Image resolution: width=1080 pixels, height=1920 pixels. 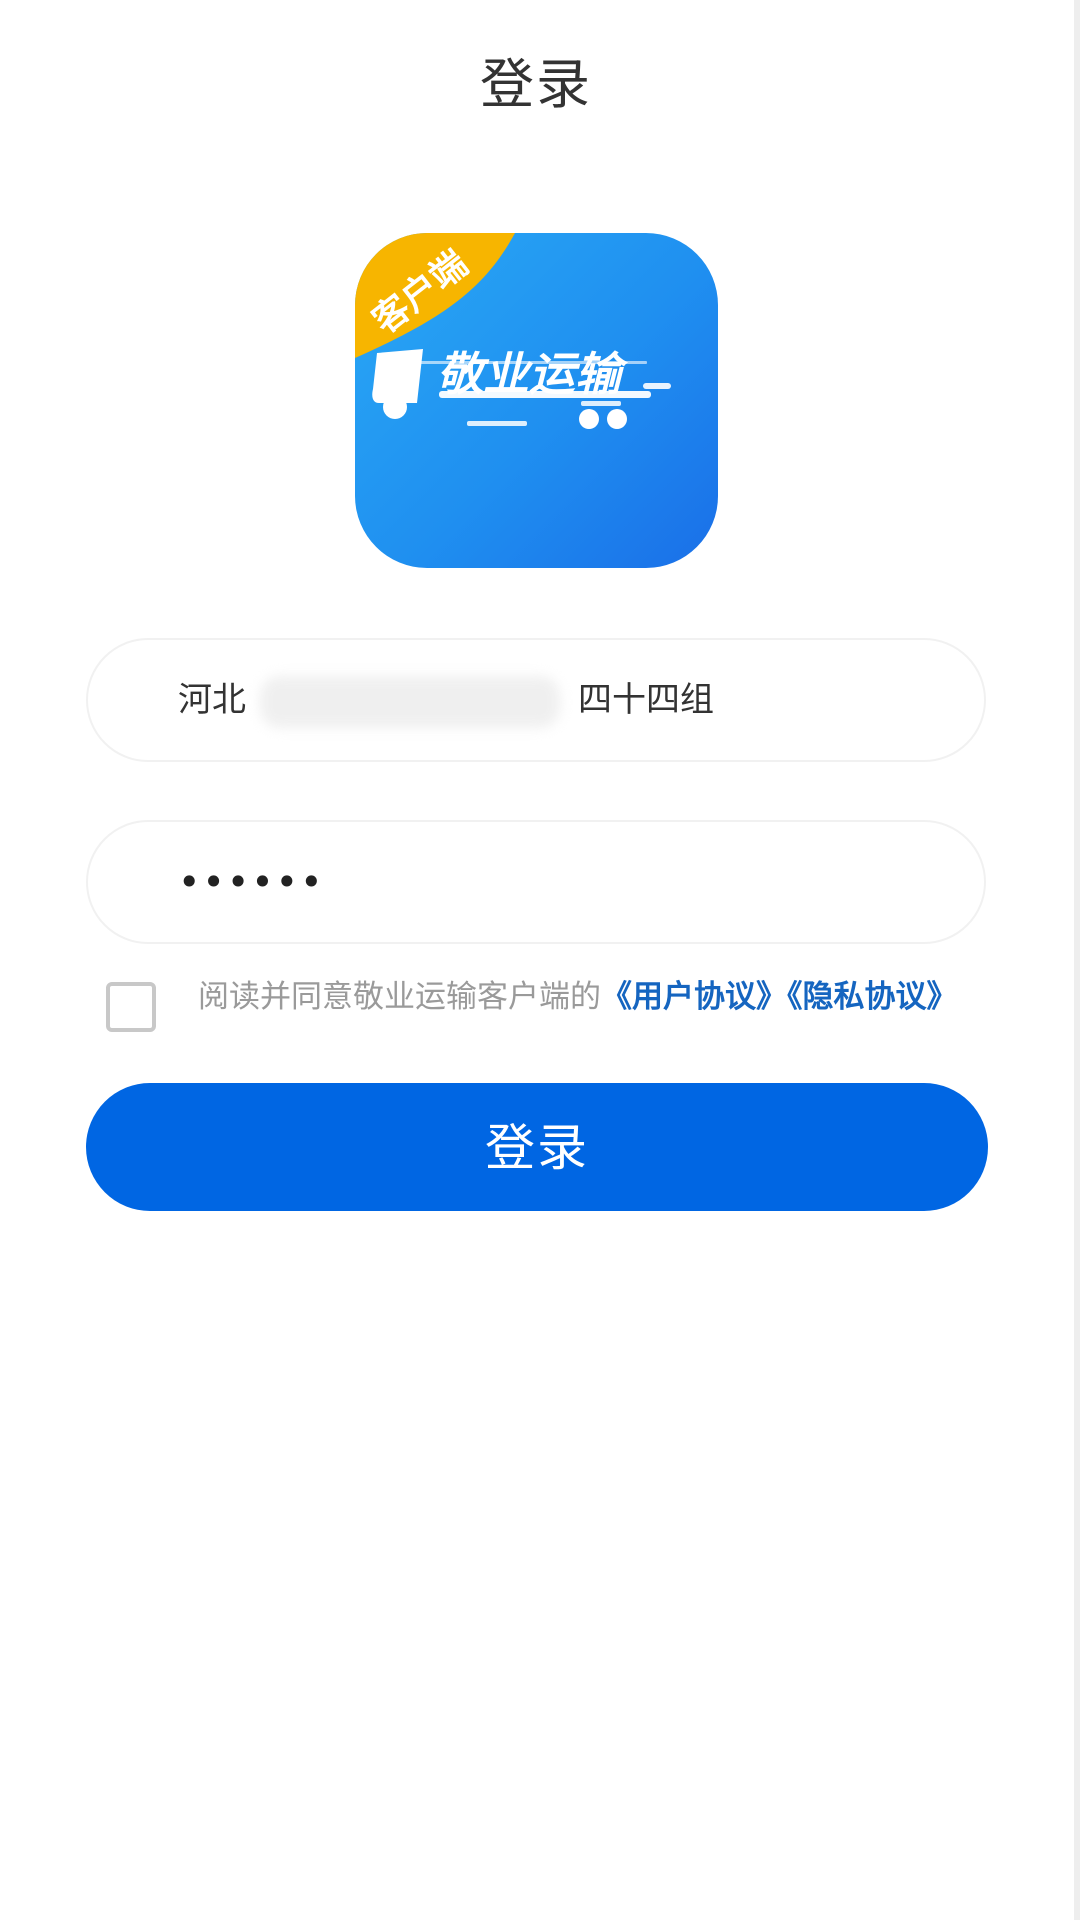 What do you see at coordinates (537, 1147) in the screenshot?
I see `login-button: 登录` at bounding box center [537, 1147].